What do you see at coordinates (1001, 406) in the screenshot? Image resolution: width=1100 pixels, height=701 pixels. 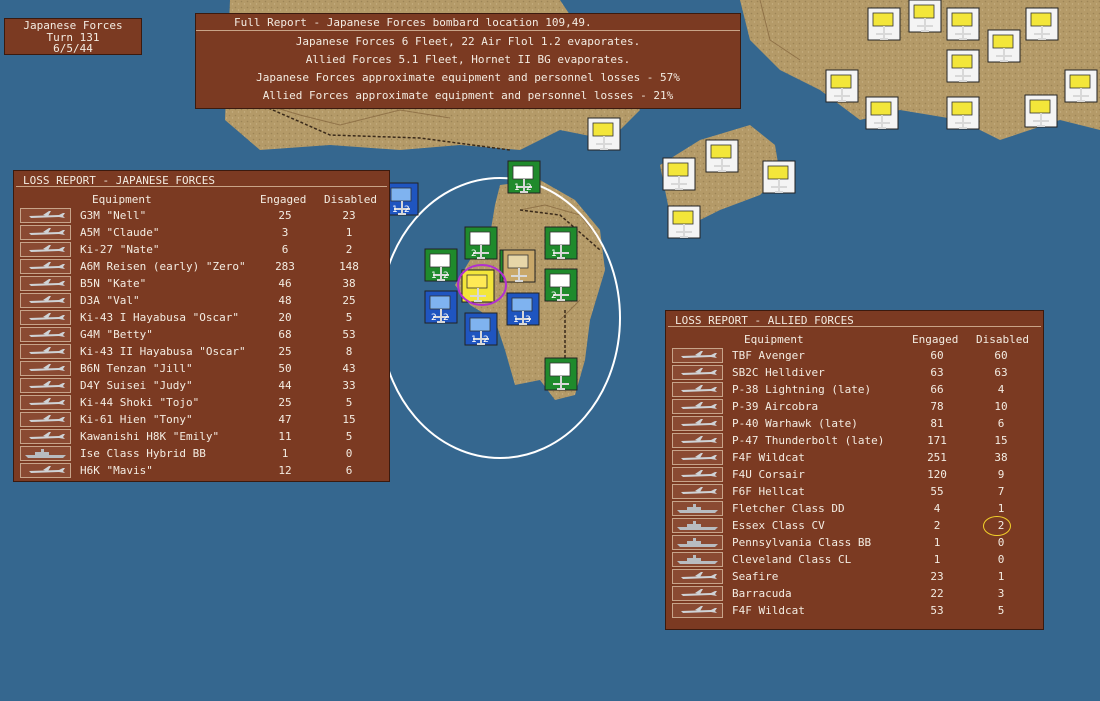 I see `disabled-count: 10` at bounding box center [1001, 406].